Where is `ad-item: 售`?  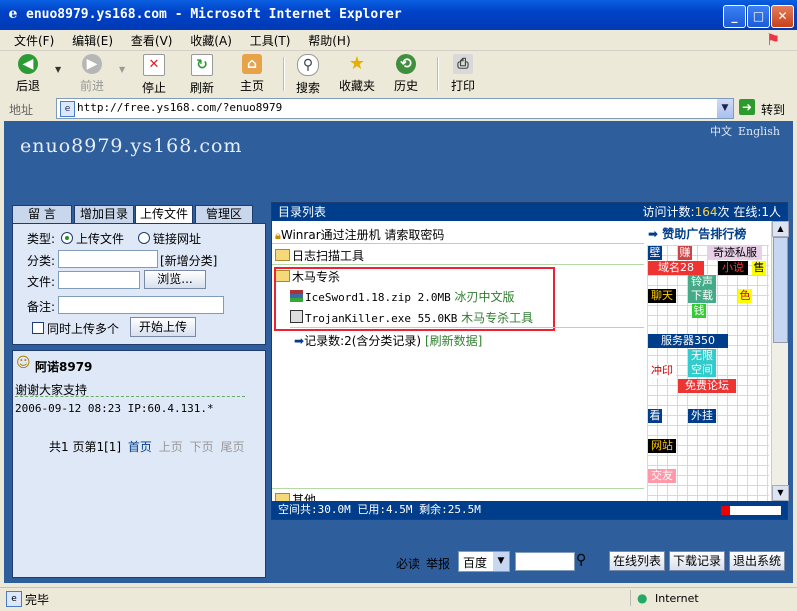 ad-item: 售 is located at coordinates (759, 268).